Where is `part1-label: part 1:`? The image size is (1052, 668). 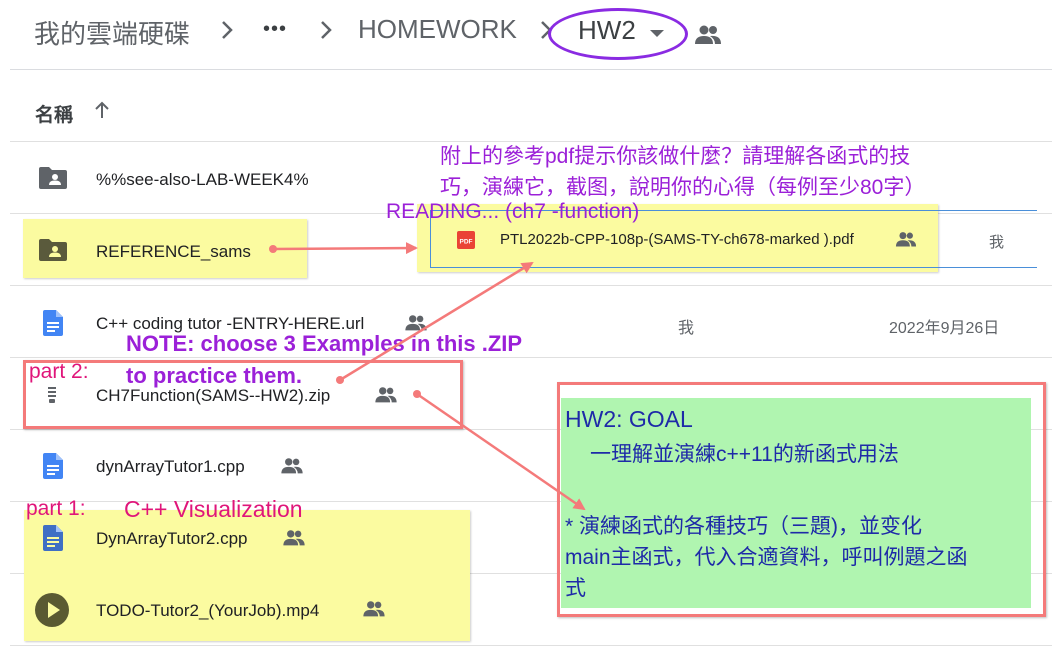
part1-label: part 1: is located at coordinates (56, 508).